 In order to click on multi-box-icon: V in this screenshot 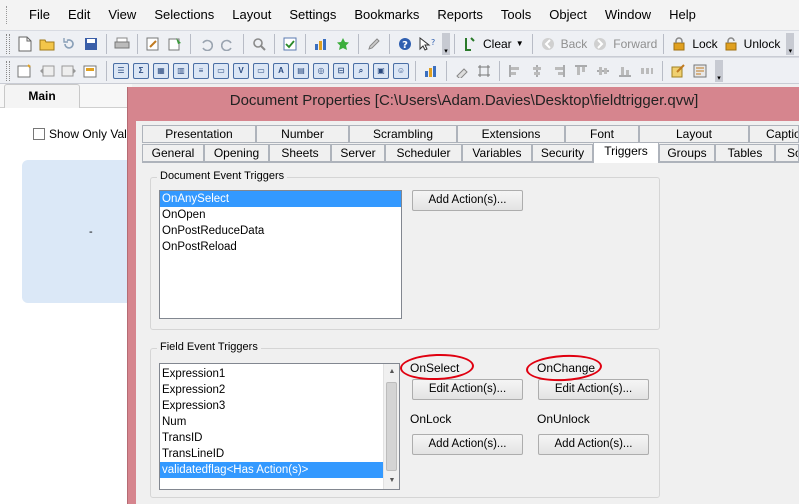, I will do `click(241, 70)`.